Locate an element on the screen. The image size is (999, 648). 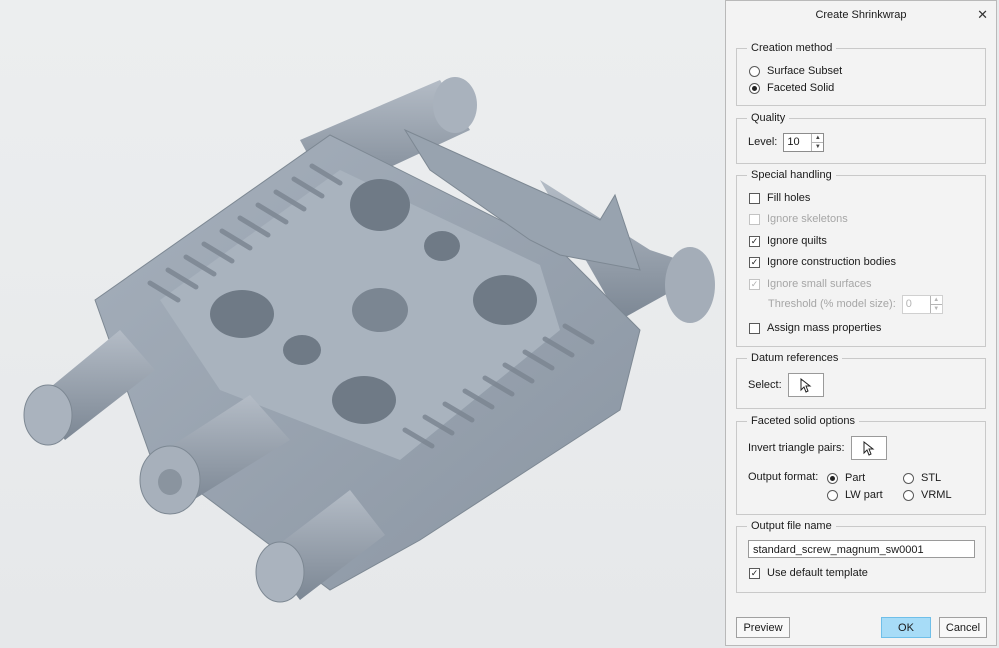
quality-level-row: Level: 10 ▲ ▼ is located at coordinates (786, 142).